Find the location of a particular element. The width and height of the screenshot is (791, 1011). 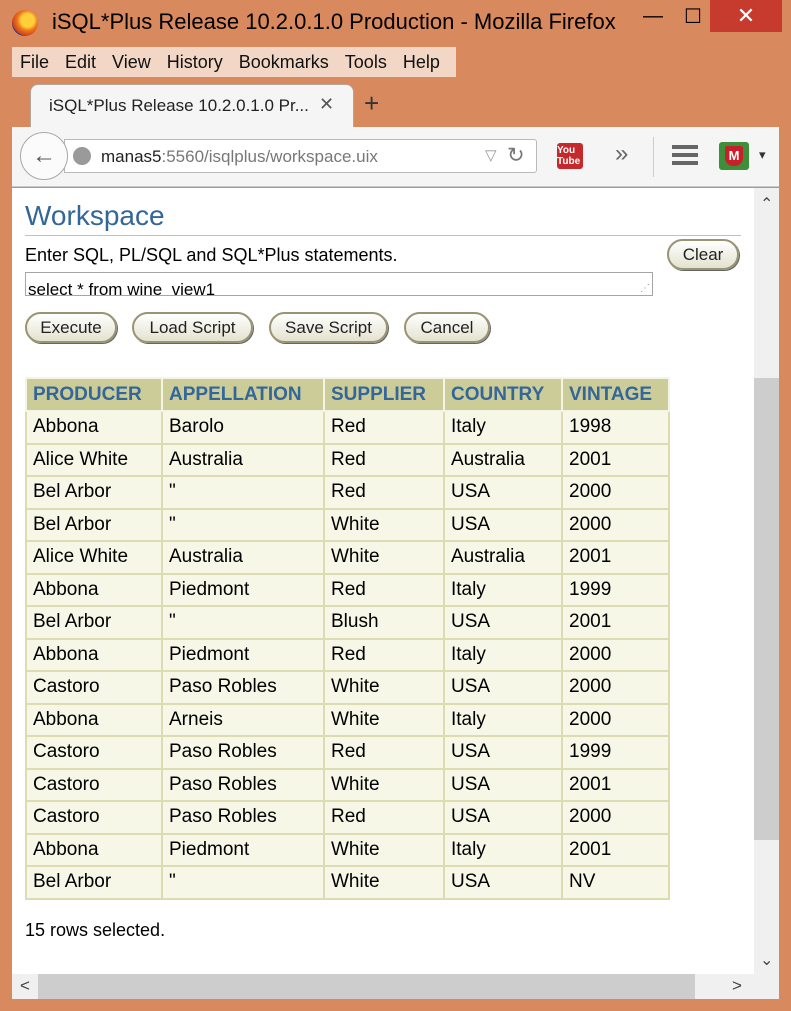

back-arrow-icon: ← is located at coordinates (44, 155).